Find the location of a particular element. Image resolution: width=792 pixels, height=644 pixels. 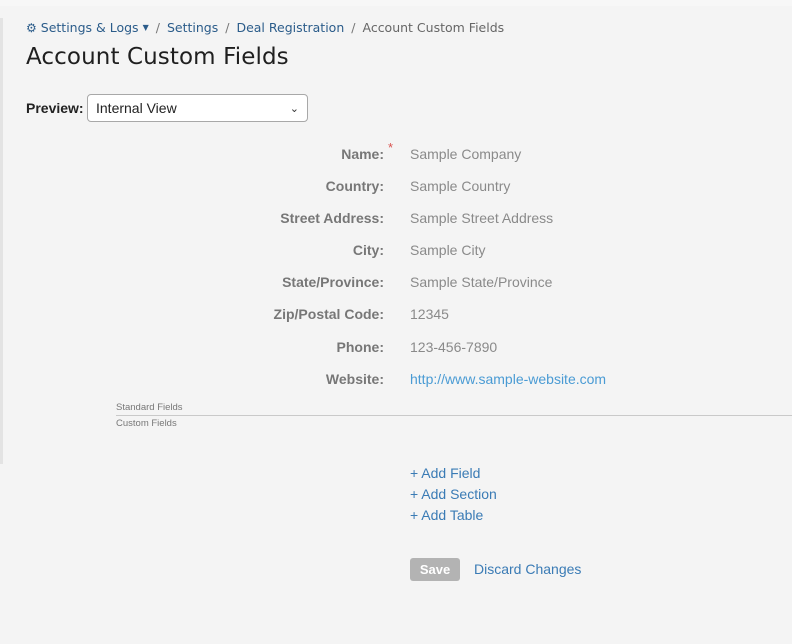

breadcrumb-settings-logs-label: Settings & Logs is located at coordinates (89, 27).